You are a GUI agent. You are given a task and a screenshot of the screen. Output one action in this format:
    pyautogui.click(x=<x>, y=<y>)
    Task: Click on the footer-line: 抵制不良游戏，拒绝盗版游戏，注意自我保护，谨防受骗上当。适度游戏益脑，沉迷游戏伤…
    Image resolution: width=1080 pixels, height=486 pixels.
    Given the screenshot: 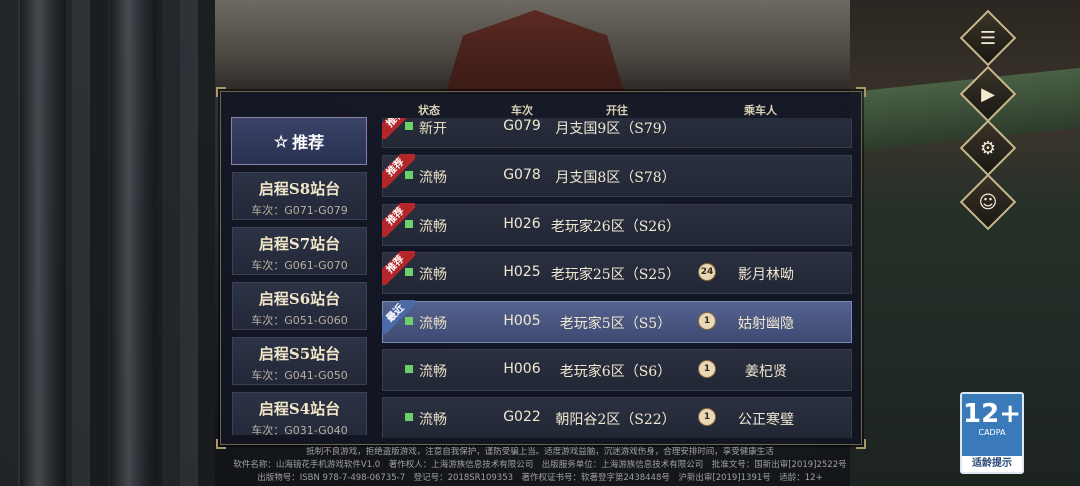 What is the action you would take?
    pyautogui.click(x=540, y=452)
    